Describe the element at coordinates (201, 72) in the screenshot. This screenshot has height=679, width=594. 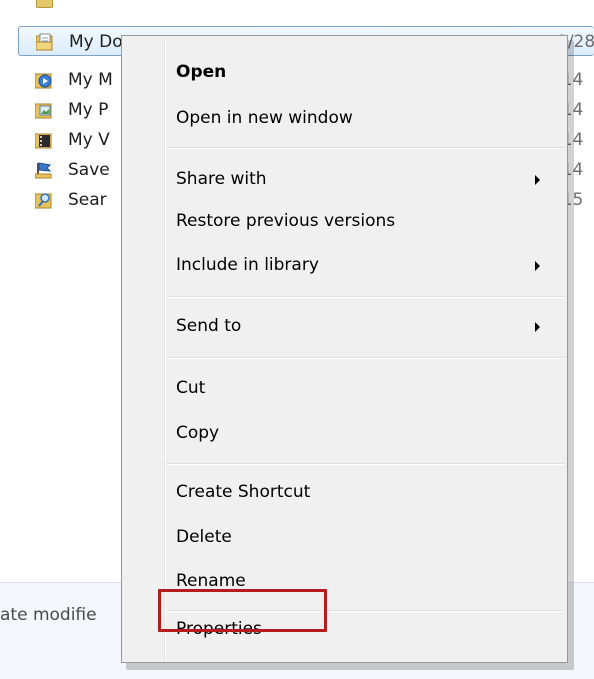
I see `menu-item-label: Open` at that location.